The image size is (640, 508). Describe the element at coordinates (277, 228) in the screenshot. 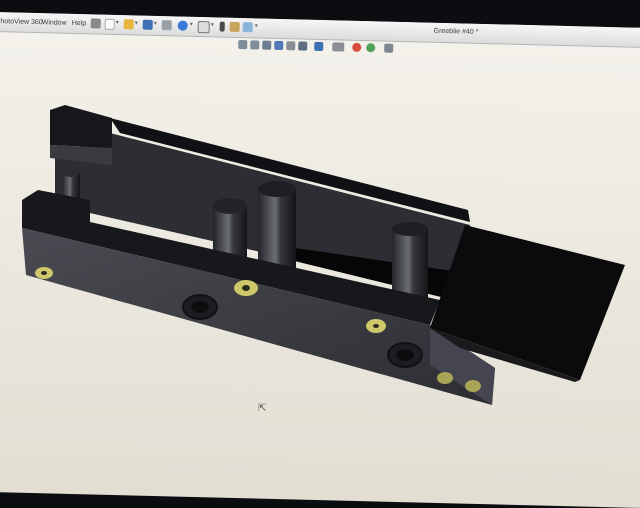

I see `guide-rod` at that location.